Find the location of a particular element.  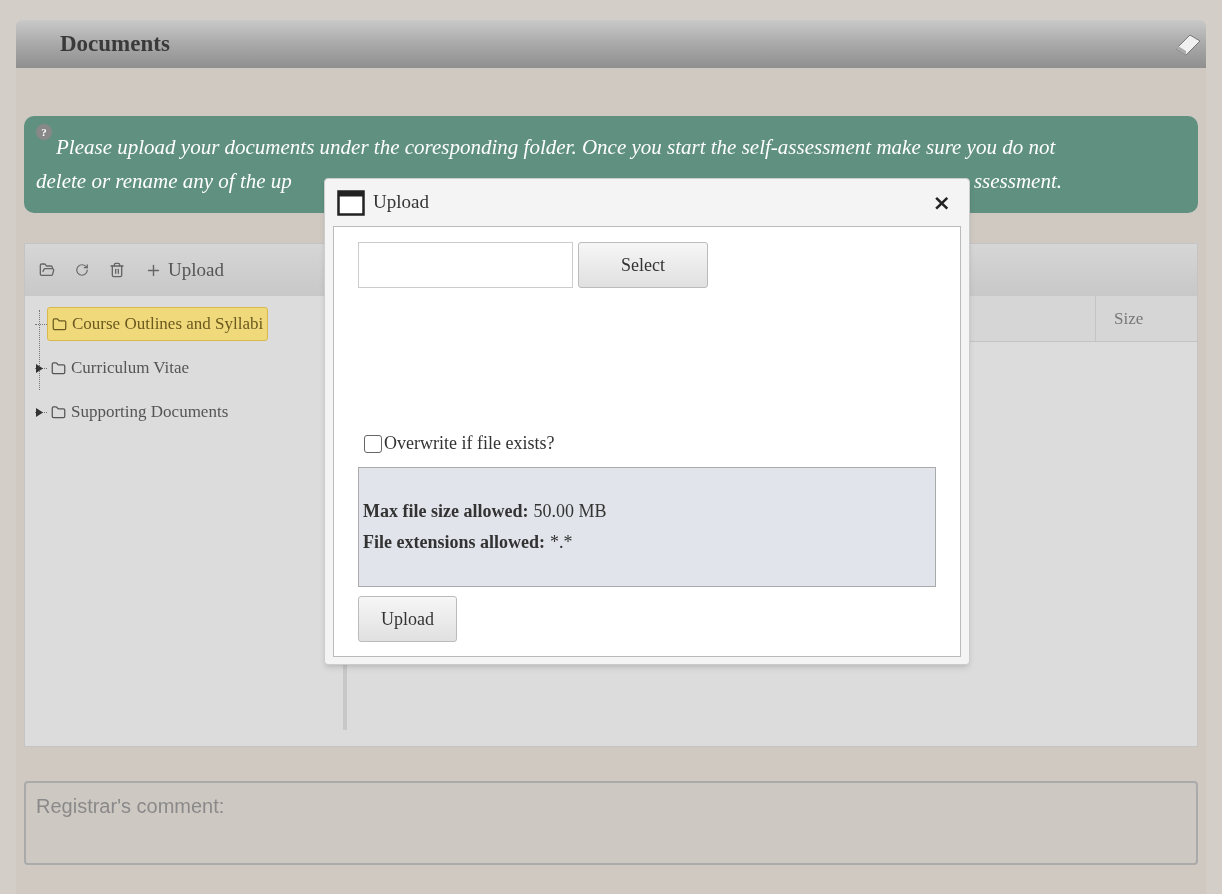

notice-text: Please upload your documents under the coresponding folder. Once you start the self-assessment make sure you do not is located at coordinates (556, 147).